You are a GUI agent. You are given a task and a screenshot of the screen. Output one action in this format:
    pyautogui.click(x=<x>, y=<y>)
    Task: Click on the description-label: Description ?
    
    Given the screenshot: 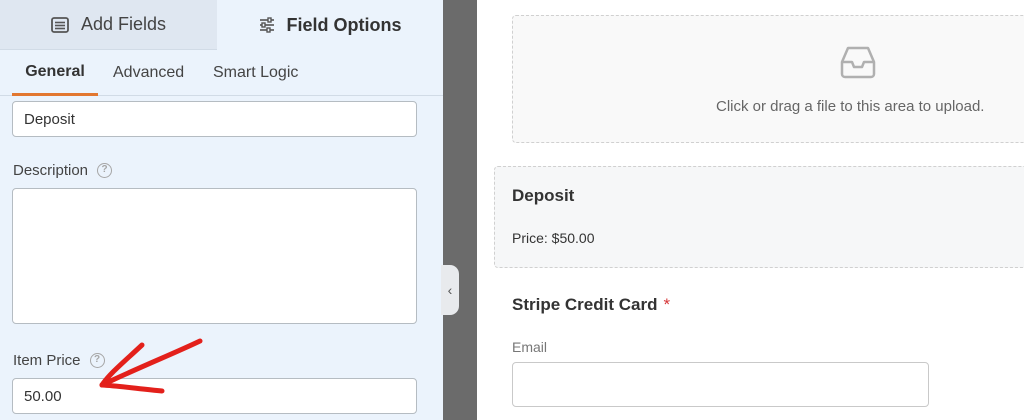 What is the action you would take?
    pyautogui.click(x=63, y=170)
    